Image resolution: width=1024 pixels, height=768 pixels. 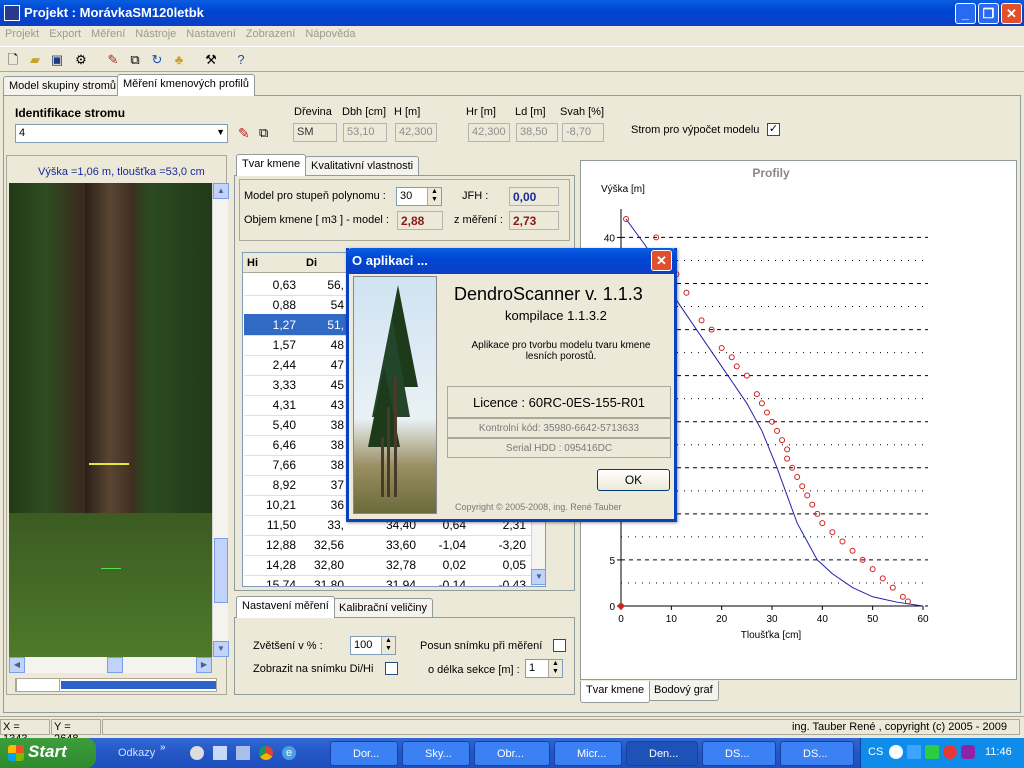 I want to click on properties-icon: ⚙, so click(x=81, y=60).